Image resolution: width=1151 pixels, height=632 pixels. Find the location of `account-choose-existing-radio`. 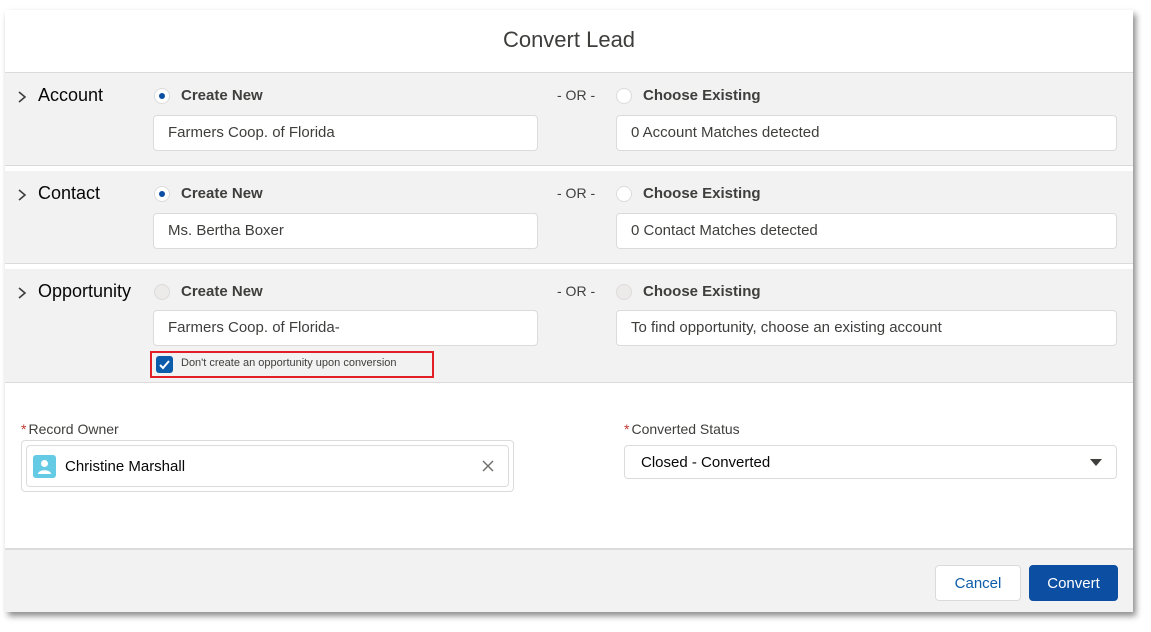

account-choose-existing-radio is located at coordinates (624, 96).